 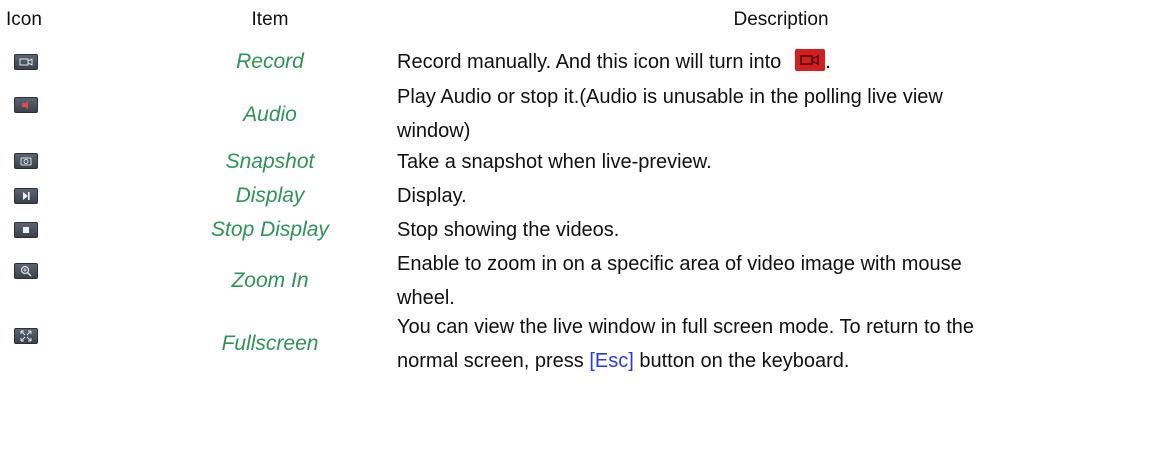 What do you see at coordinates (508, 230) in the screenshot?
I see `desc-stop-display-text: Stop showing the videos.` at bounding box center [508, 230].